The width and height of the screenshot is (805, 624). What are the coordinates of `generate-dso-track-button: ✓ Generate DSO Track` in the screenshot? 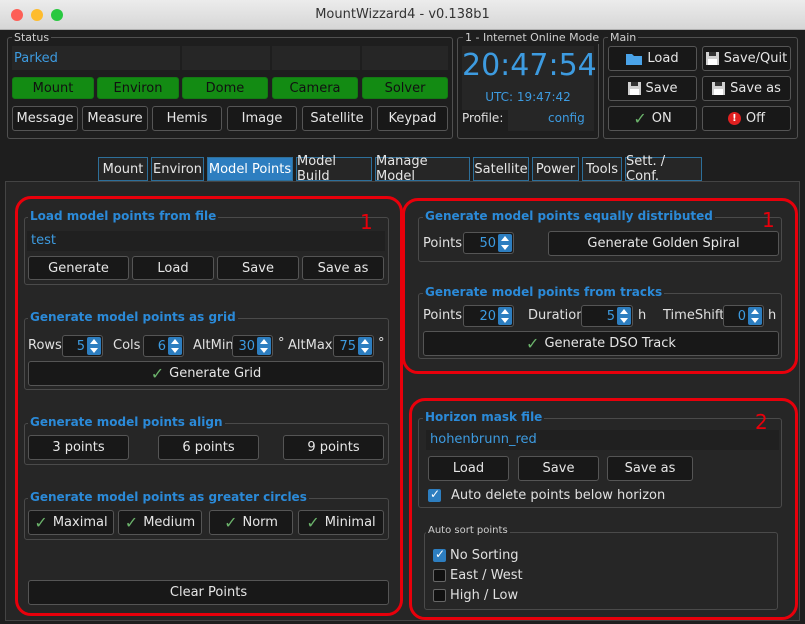 It's located at (601, 343).